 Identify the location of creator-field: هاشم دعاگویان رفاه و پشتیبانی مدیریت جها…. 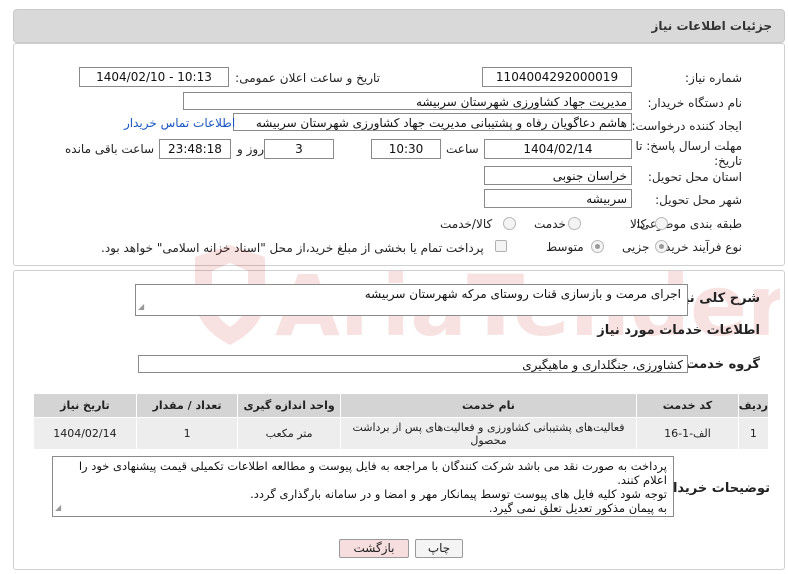
(432, 122).